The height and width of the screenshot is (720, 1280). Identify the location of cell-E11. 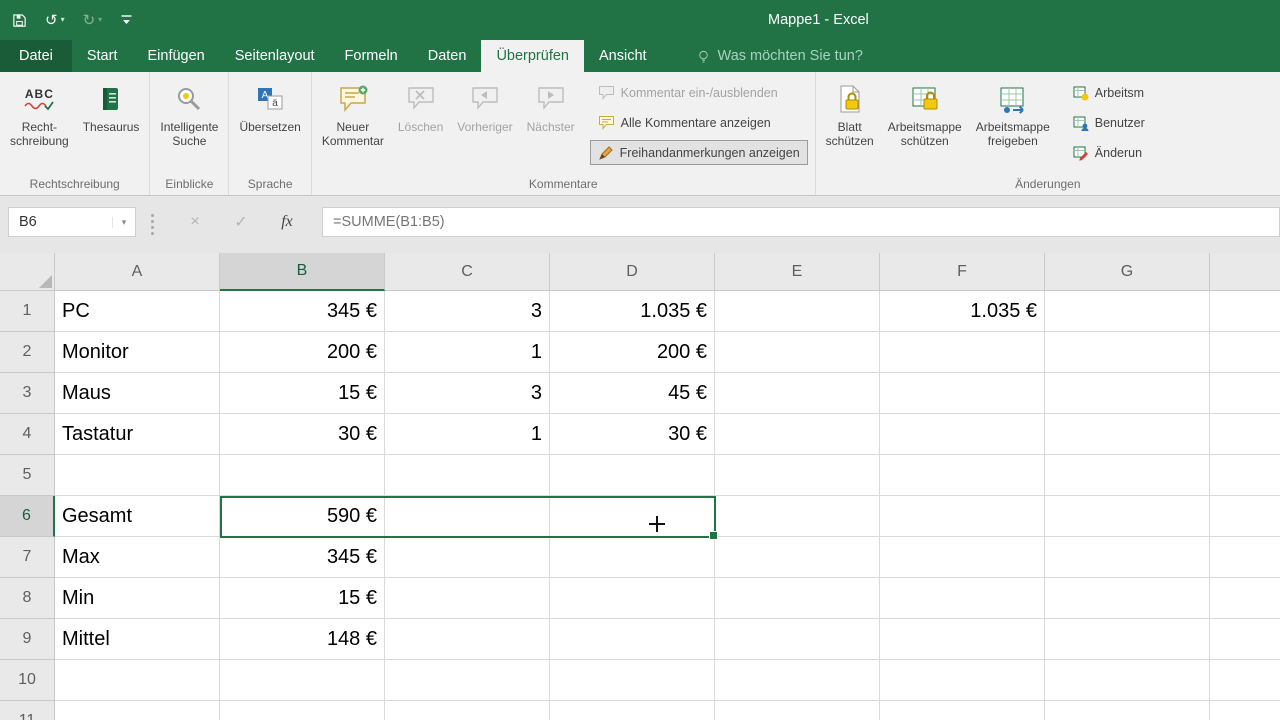
(797, 710).